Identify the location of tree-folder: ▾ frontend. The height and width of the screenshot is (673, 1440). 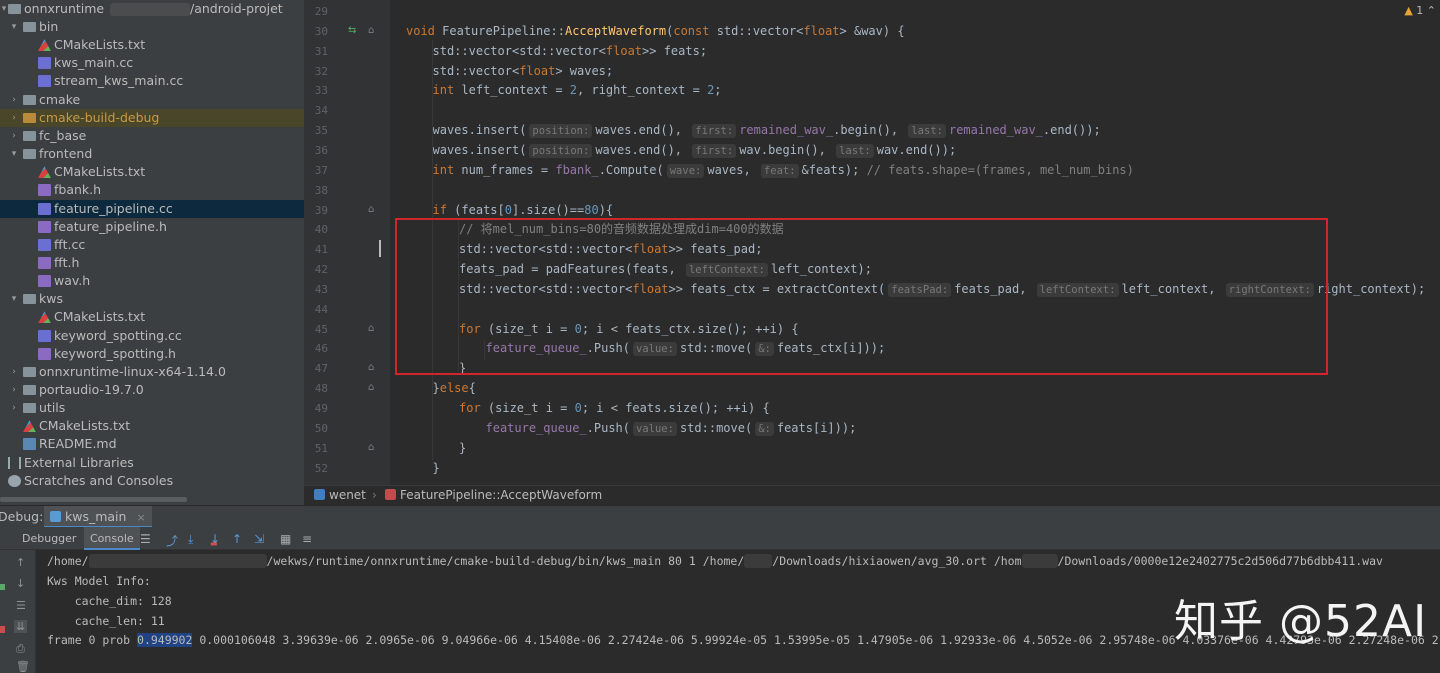
(152, 154).